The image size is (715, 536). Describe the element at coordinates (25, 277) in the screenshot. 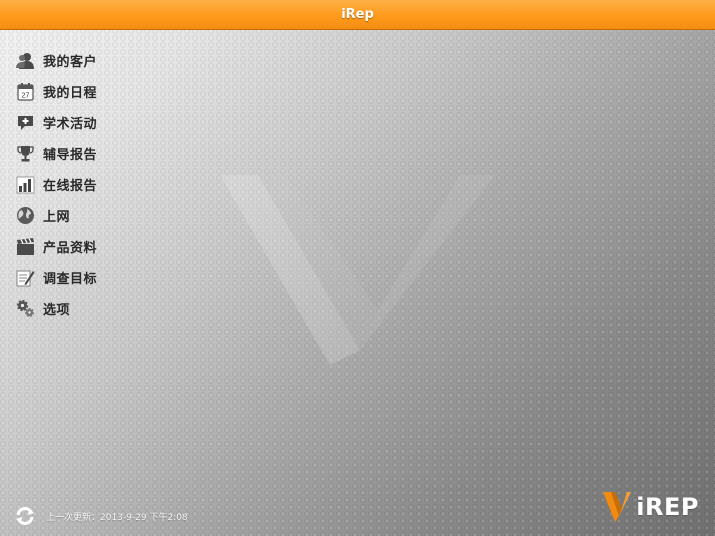

I see `survey-icon` at that location.